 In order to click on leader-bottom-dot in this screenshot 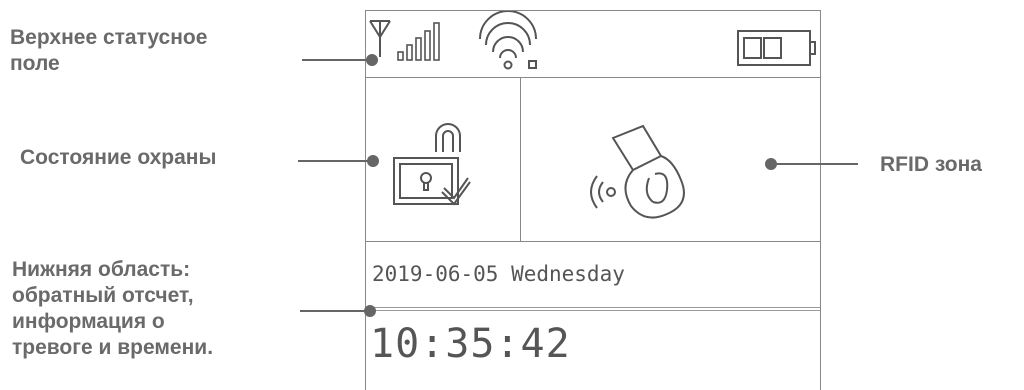, I will do `click(370, 311)`.